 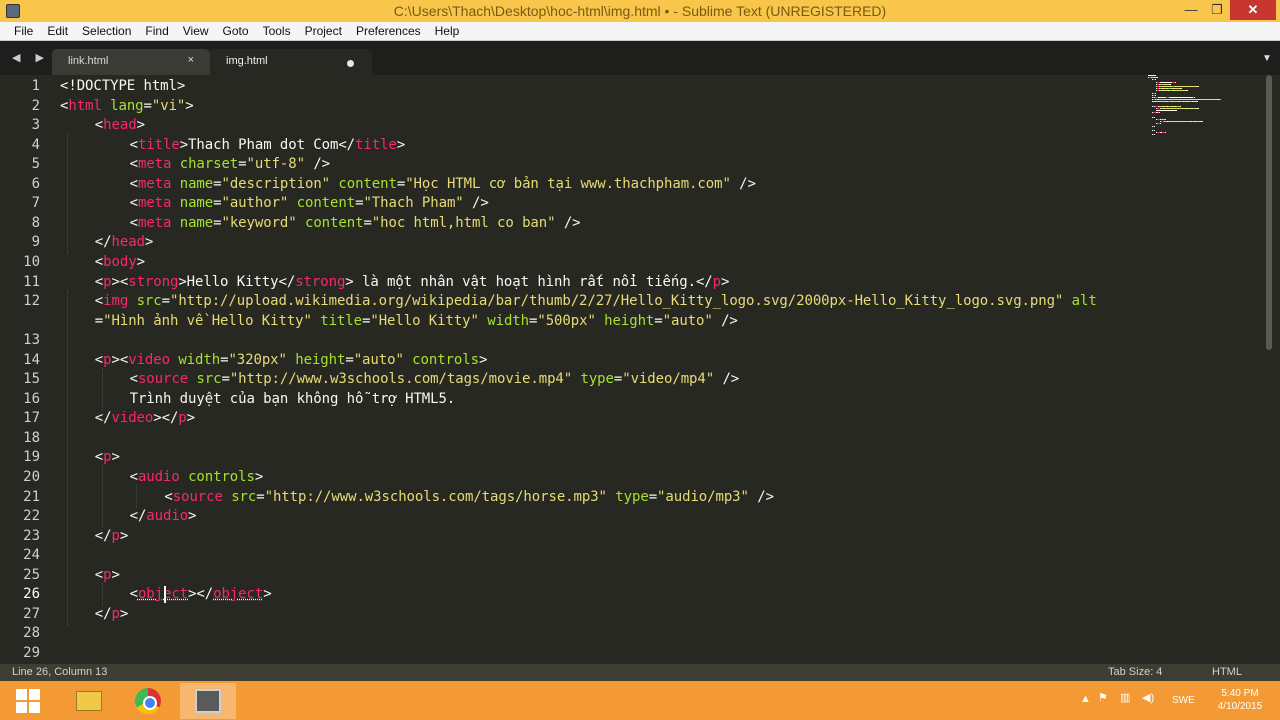 I want to click on system-clock: 5:40 PM 4/10/2015, so click(x=1240, y=700).